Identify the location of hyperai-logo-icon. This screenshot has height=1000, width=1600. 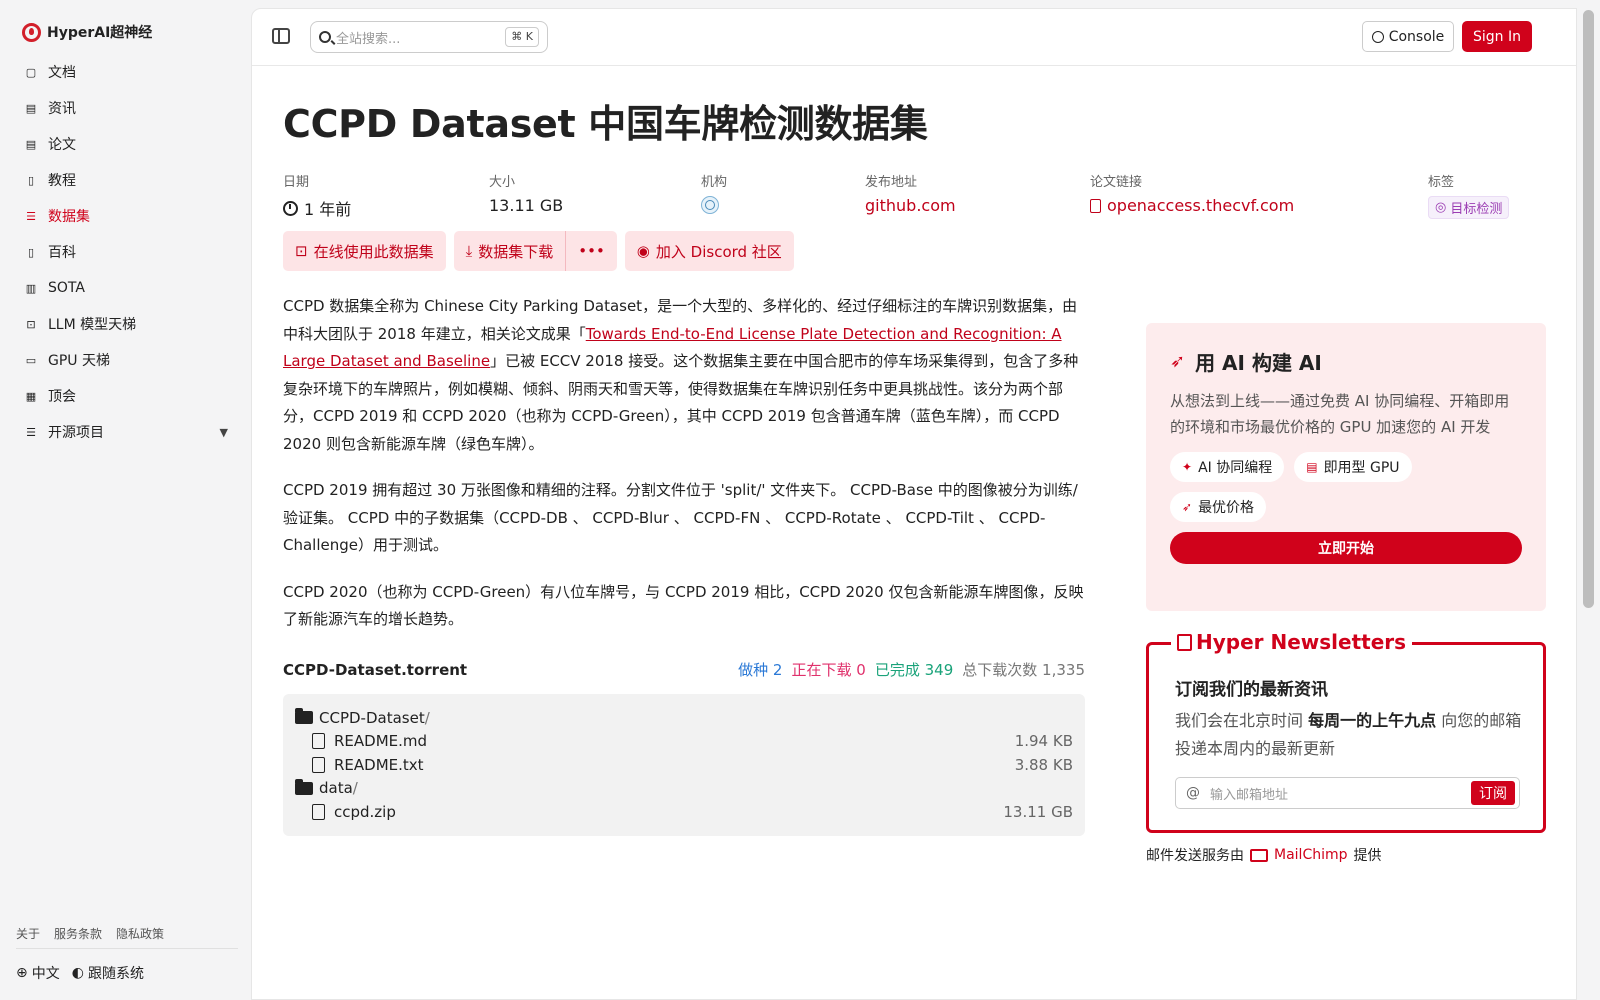
(31, 32).